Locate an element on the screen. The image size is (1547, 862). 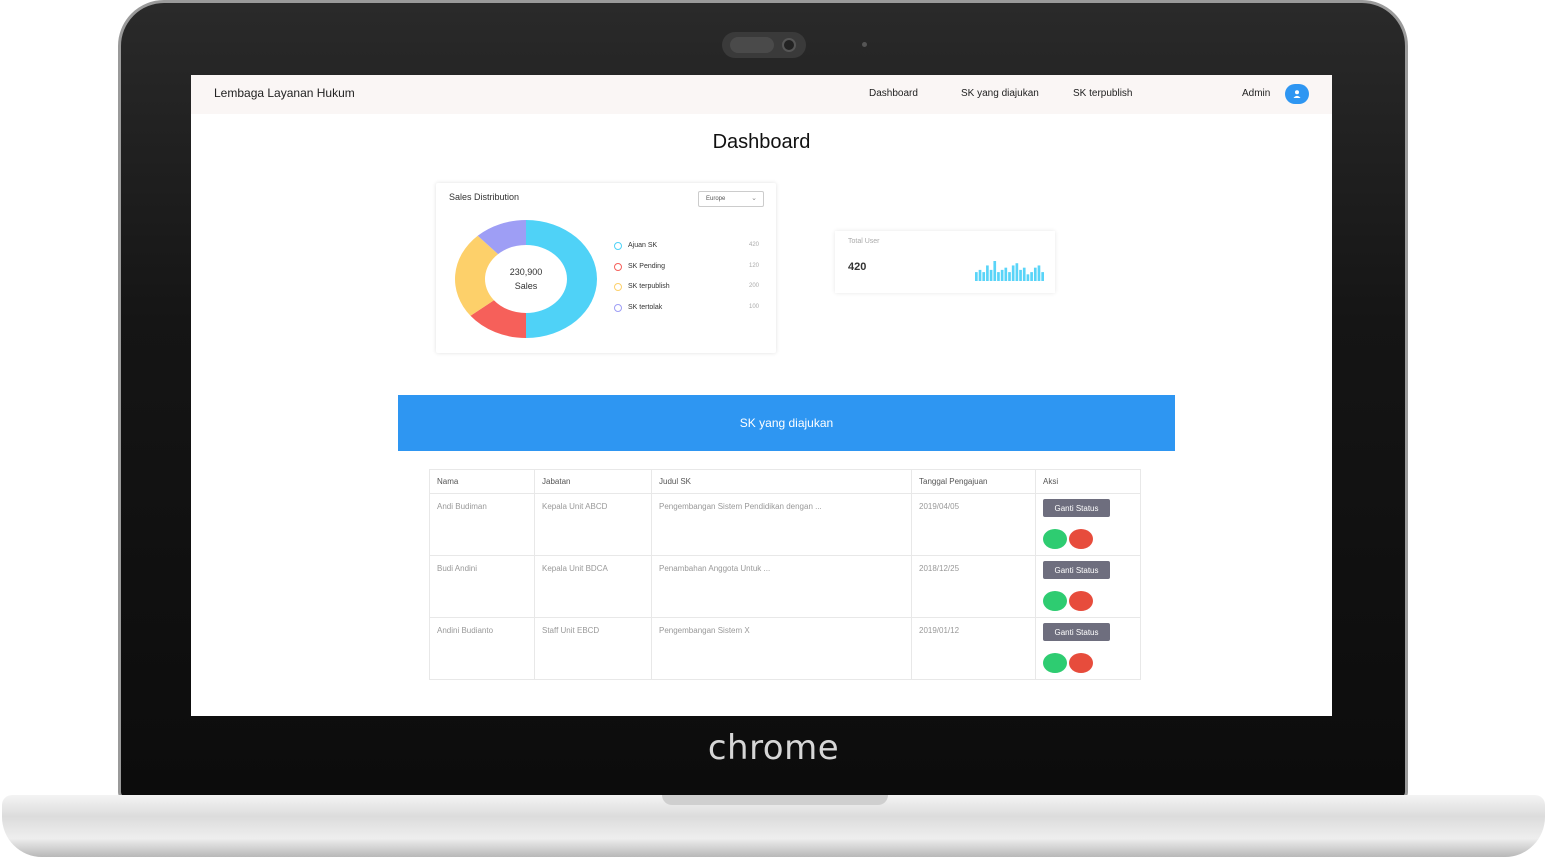
cell-tanggal: 2019/04/05 is located at coordinates (973, 524).